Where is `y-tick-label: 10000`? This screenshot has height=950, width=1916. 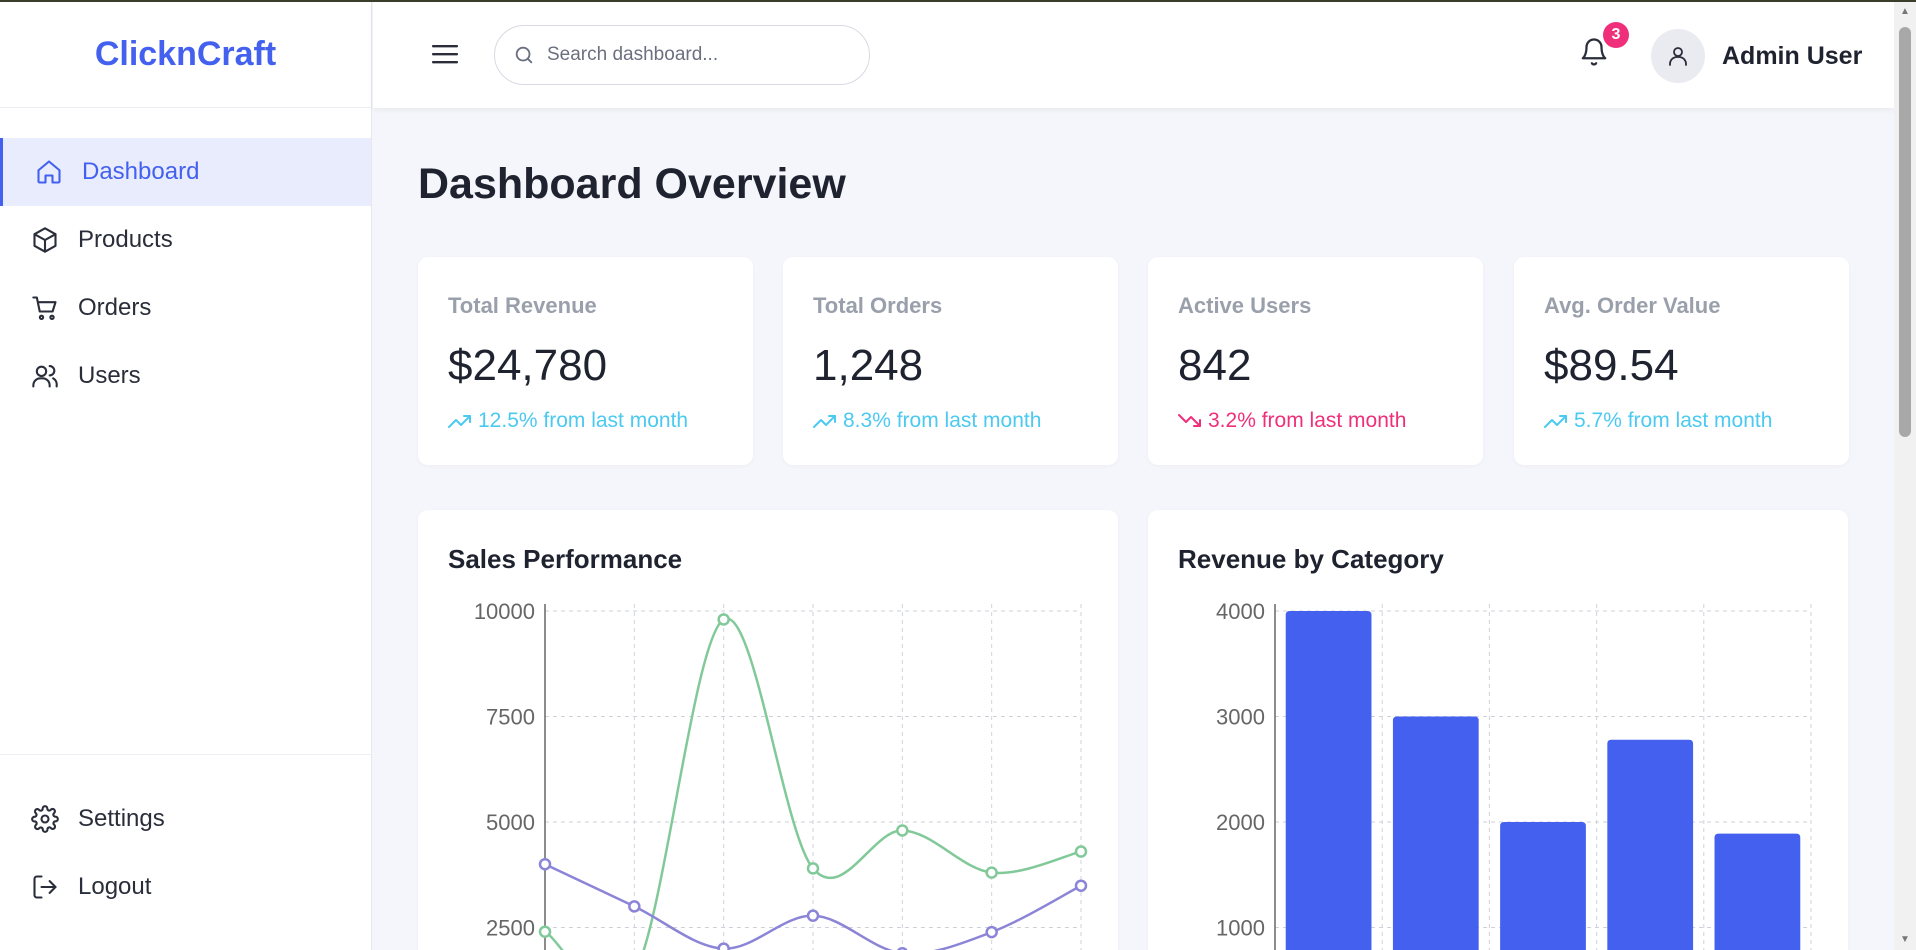
y-tick-label: 10000 is located at coordinates (504, 611).